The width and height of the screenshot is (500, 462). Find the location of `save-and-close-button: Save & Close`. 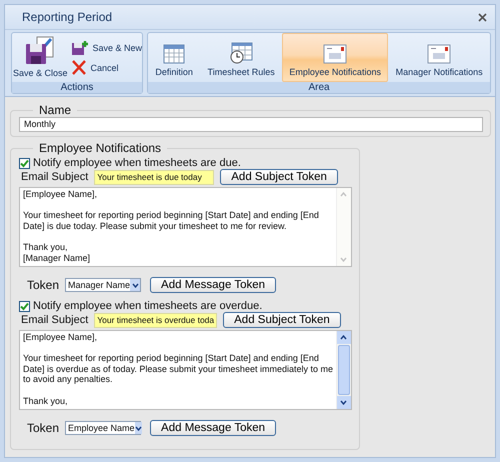

save-and-close-button: Save & Close is located at coordinates (40, 57).